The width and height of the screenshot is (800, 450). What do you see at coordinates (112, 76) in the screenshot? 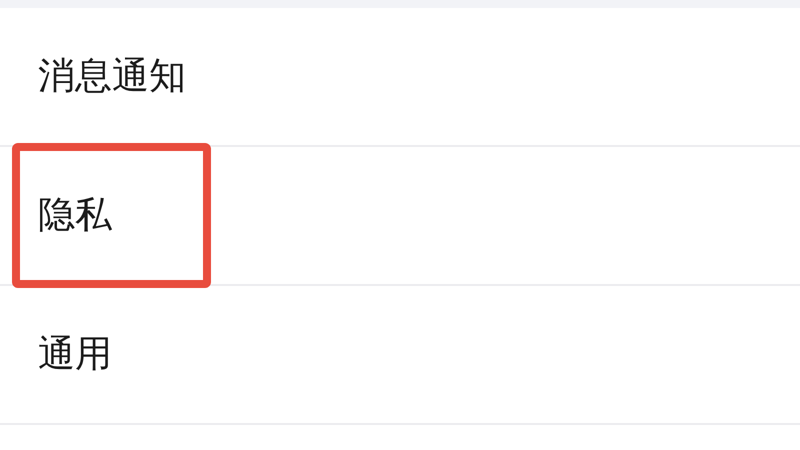
I see `row-label: 消息通知` at bounding box center [112, 76].